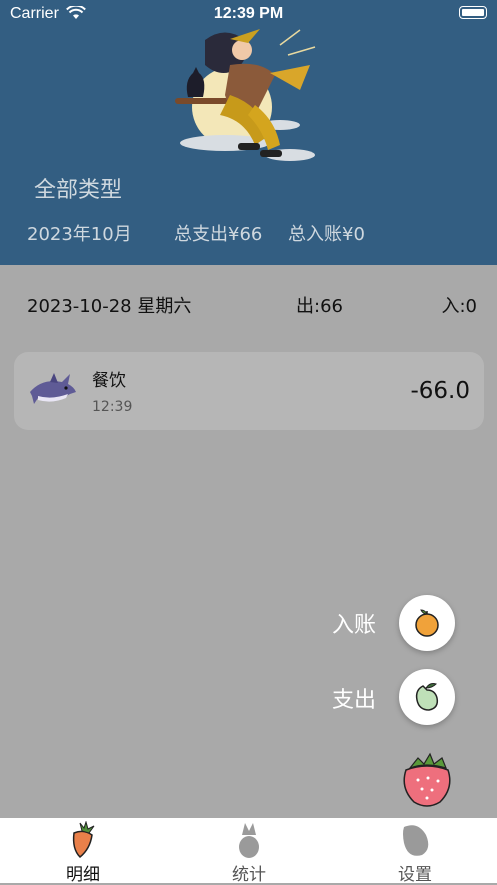 This screenshot has height=885, width=497. What do you see at coordinates (249, 391) in the screenshot?
I see `record-item: 餐饮 12:39 -66.0` at bounding box center [249, 391].